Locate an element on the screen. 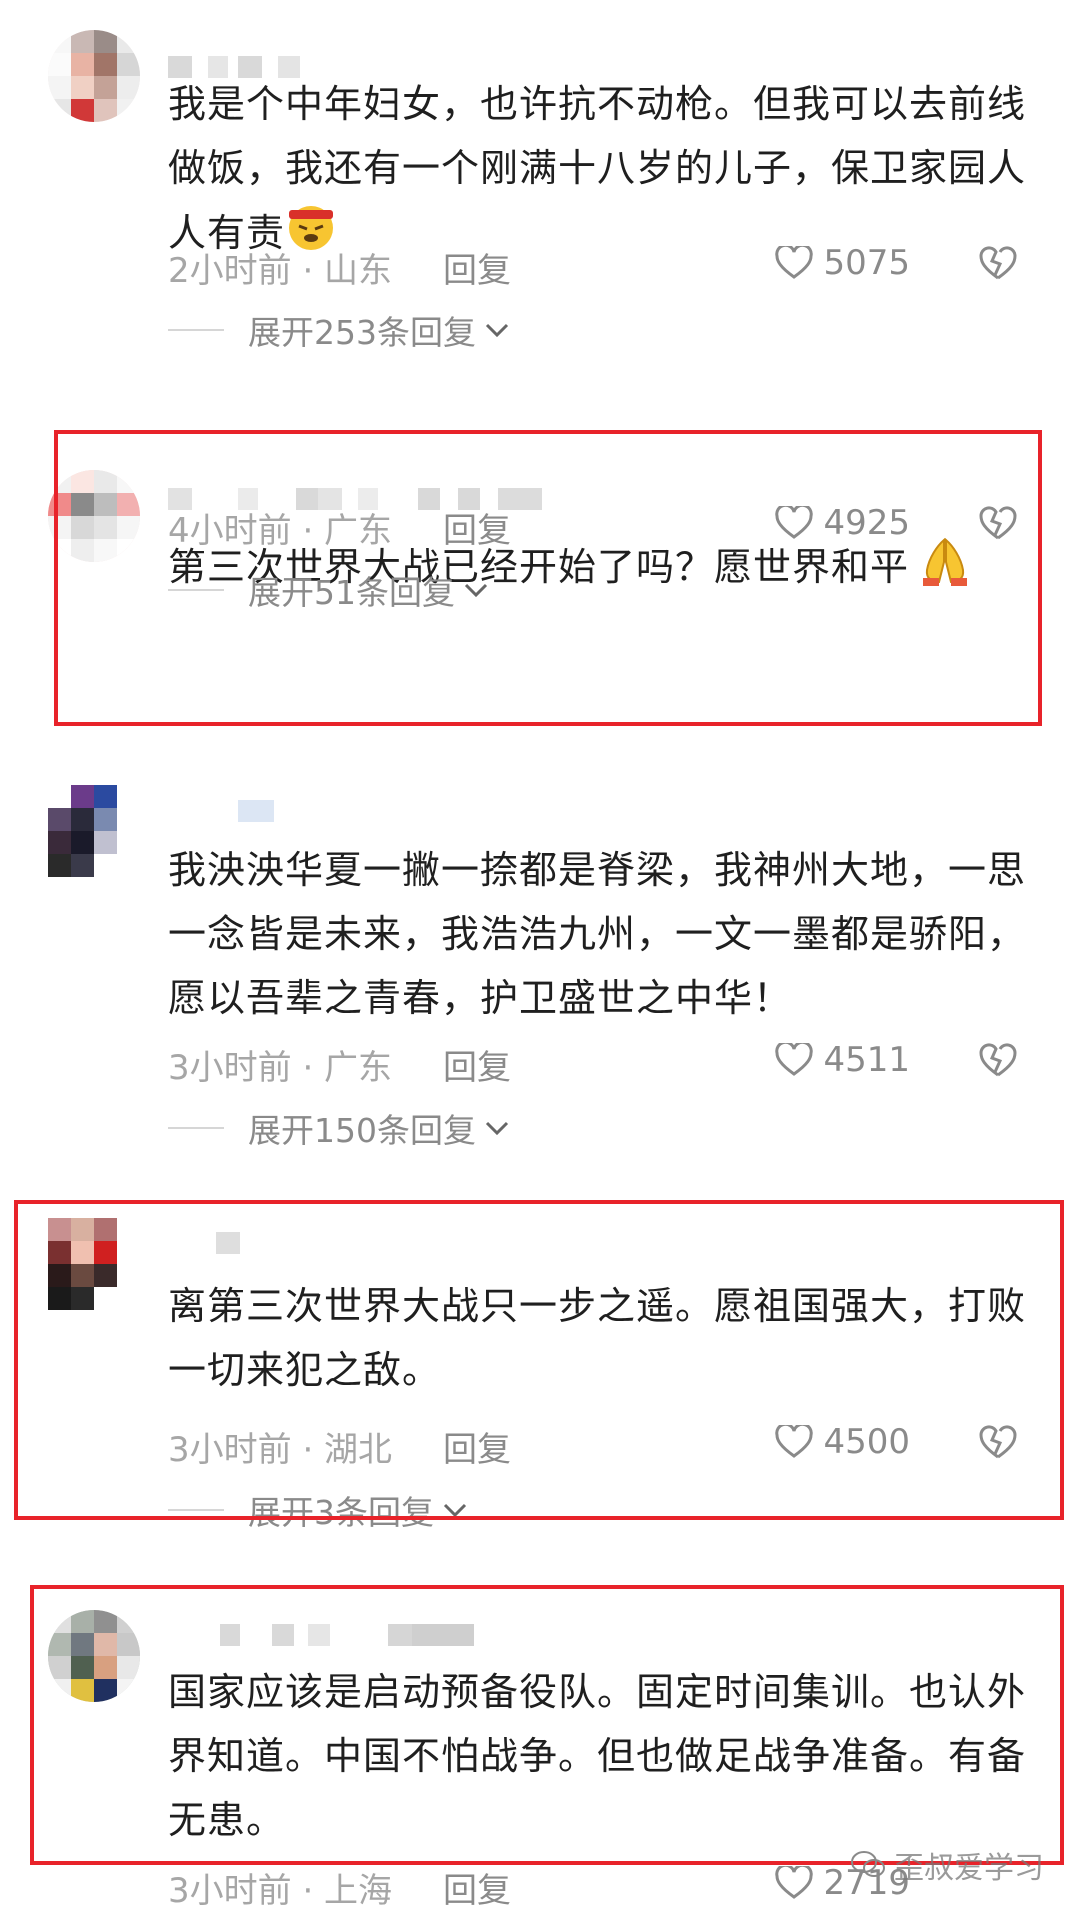 The width and height of the screenshot is (1072, 1912). comment-time-location: 2小时前 · 山东 is located at coordinates (280, 271).